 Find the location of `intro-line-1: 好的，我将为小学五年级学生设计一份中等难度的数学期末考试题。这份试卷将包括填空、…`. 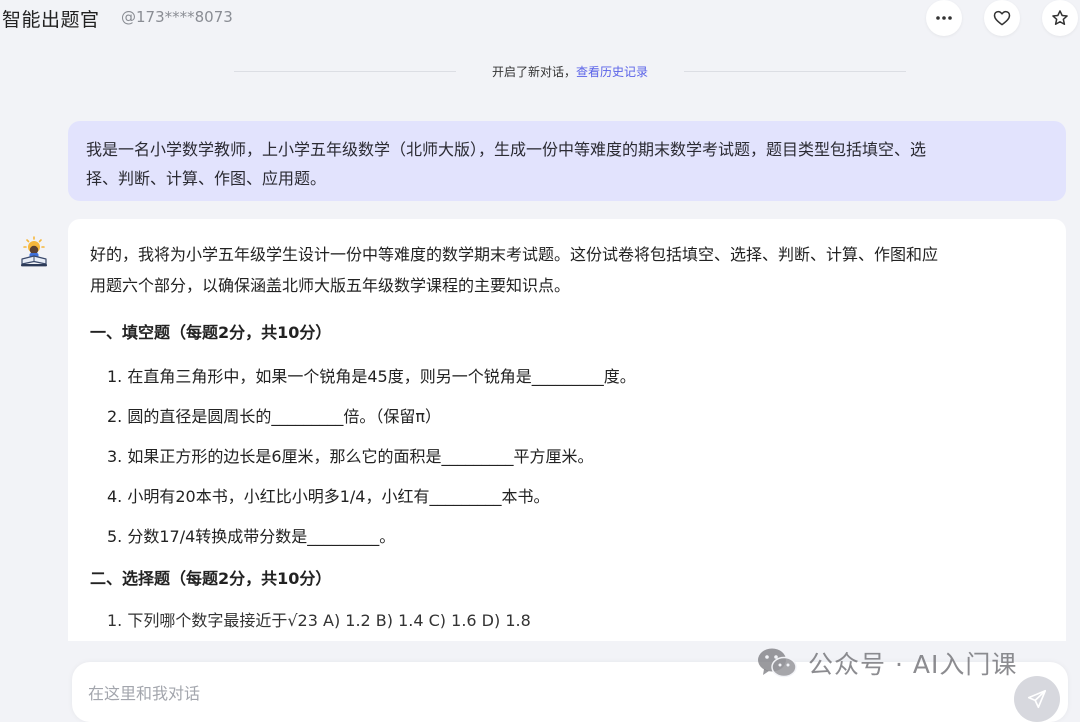

intro-line-1: 好的，我将为小学五年级学生设计一份中等难度的数学期末考试题。这份试卷将包括填空、… is located at coordinates (514, 254).